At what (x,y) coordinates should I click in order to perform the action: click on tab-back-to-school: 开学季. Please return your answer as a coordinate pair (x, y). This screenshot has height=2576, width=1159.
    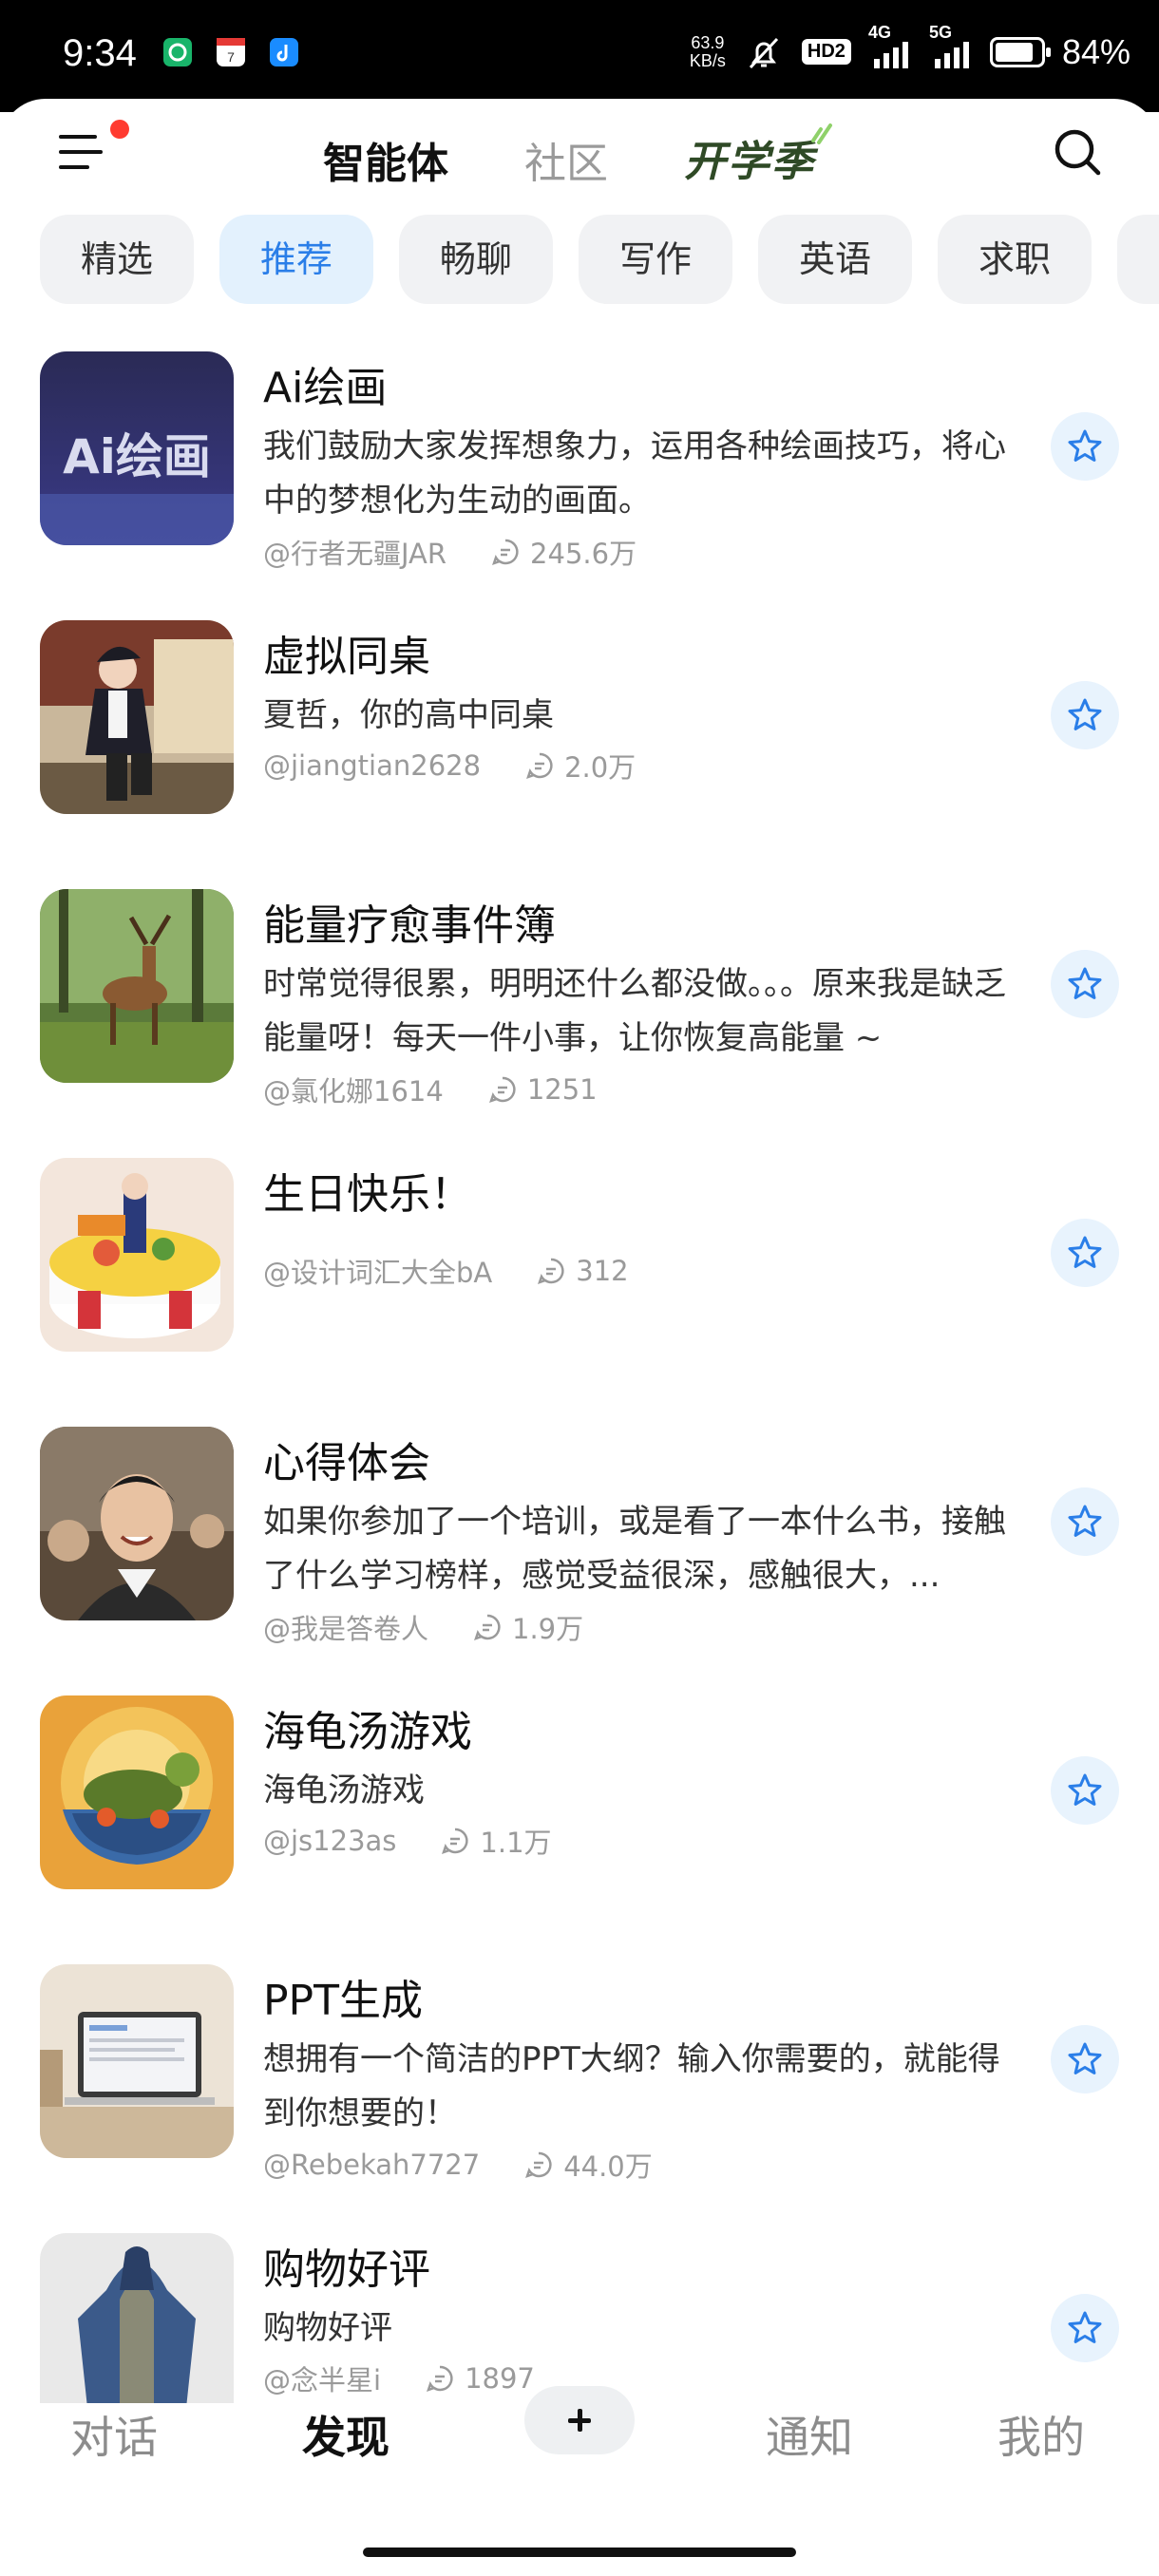
    Looking at the image, I should click on (749, 157).